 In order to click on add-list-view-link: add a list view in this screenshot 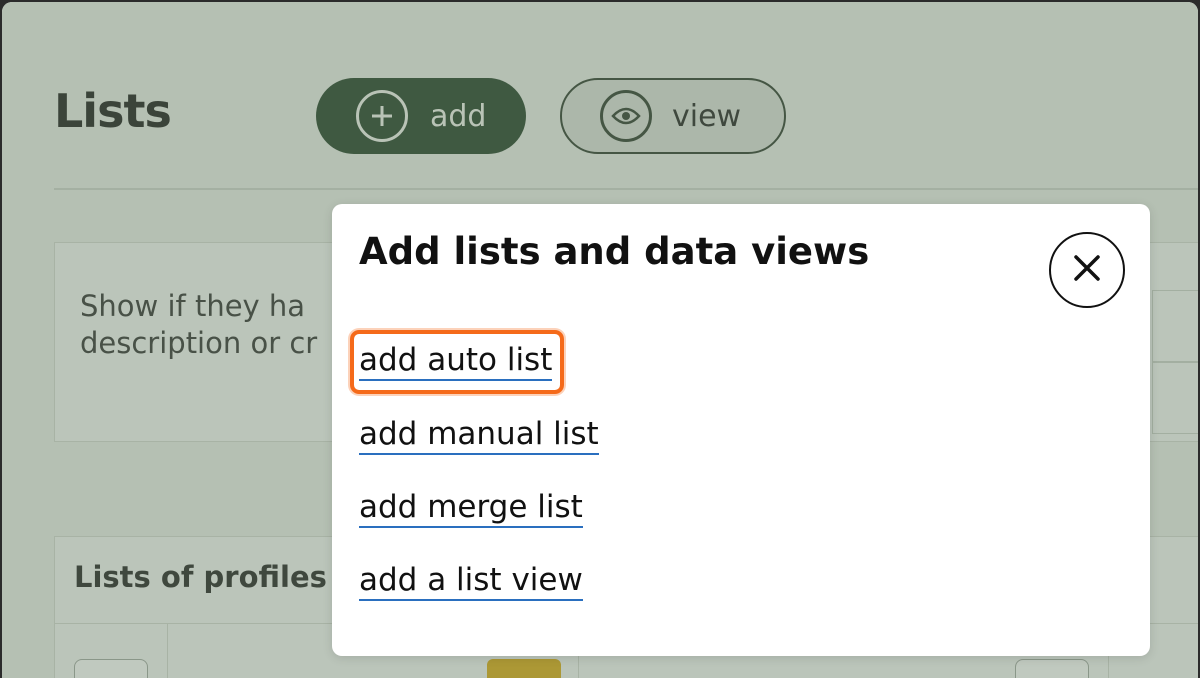, I will do `click(471, 581)`.